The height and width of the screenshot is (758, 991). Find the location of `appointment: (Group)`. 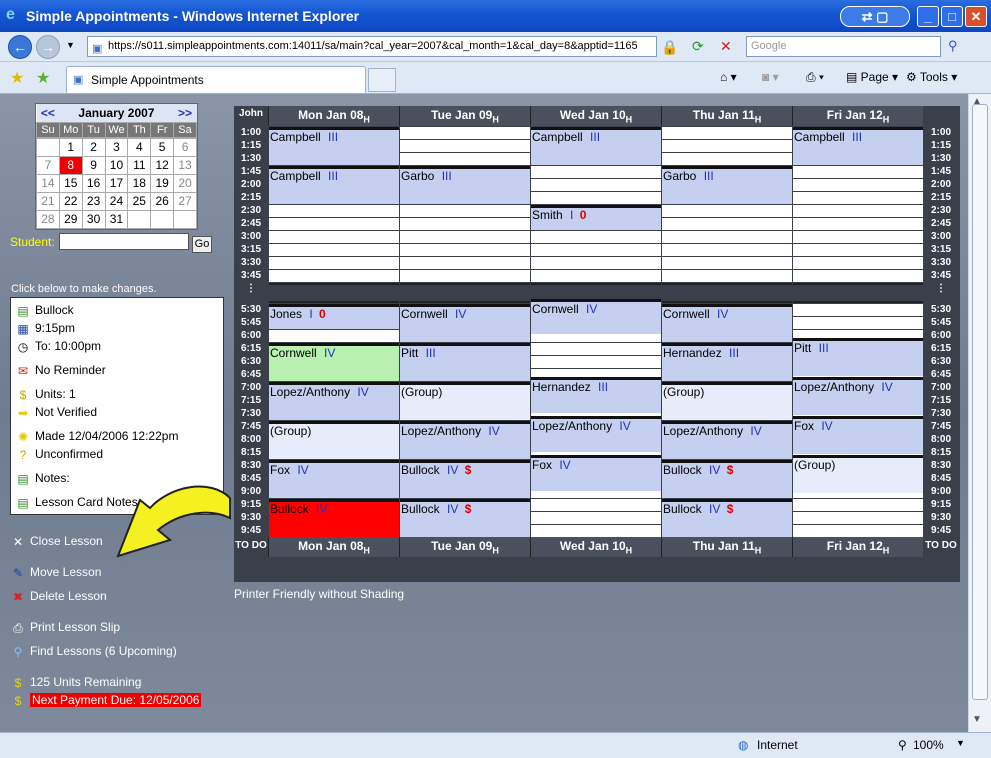

appointment: (Group) is located at coordinates (334, 440).